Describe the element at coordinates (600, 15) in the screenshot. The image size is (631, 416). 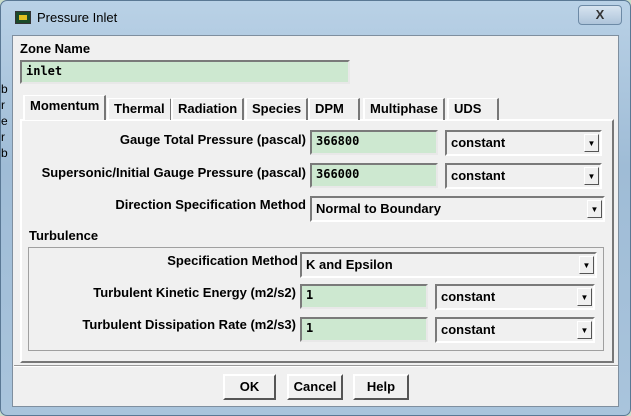
I see `close-button: X` at that location.